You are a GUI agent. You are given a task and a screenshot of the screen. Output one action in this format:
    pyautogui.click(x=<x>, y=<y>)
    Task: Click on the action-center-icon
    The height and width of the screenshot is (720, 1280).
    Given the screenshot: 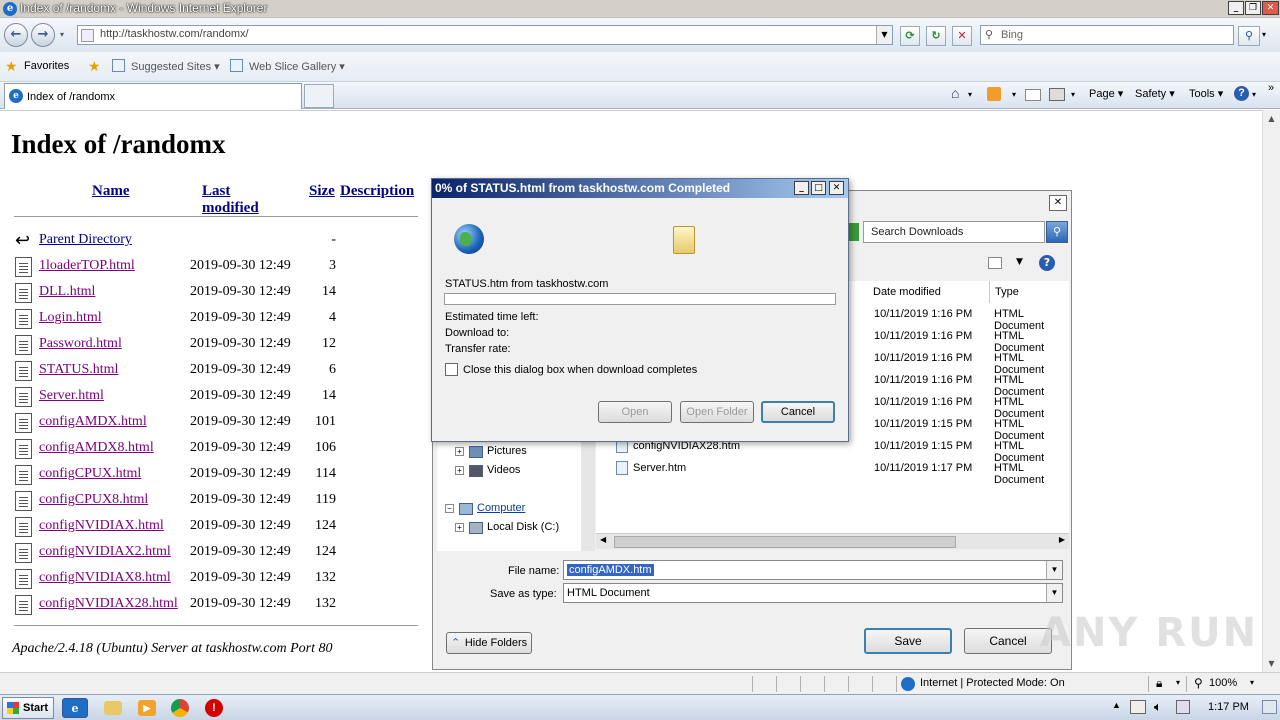 What is the action you would take?
    pyautogui.click(x=1138, y=707)
    